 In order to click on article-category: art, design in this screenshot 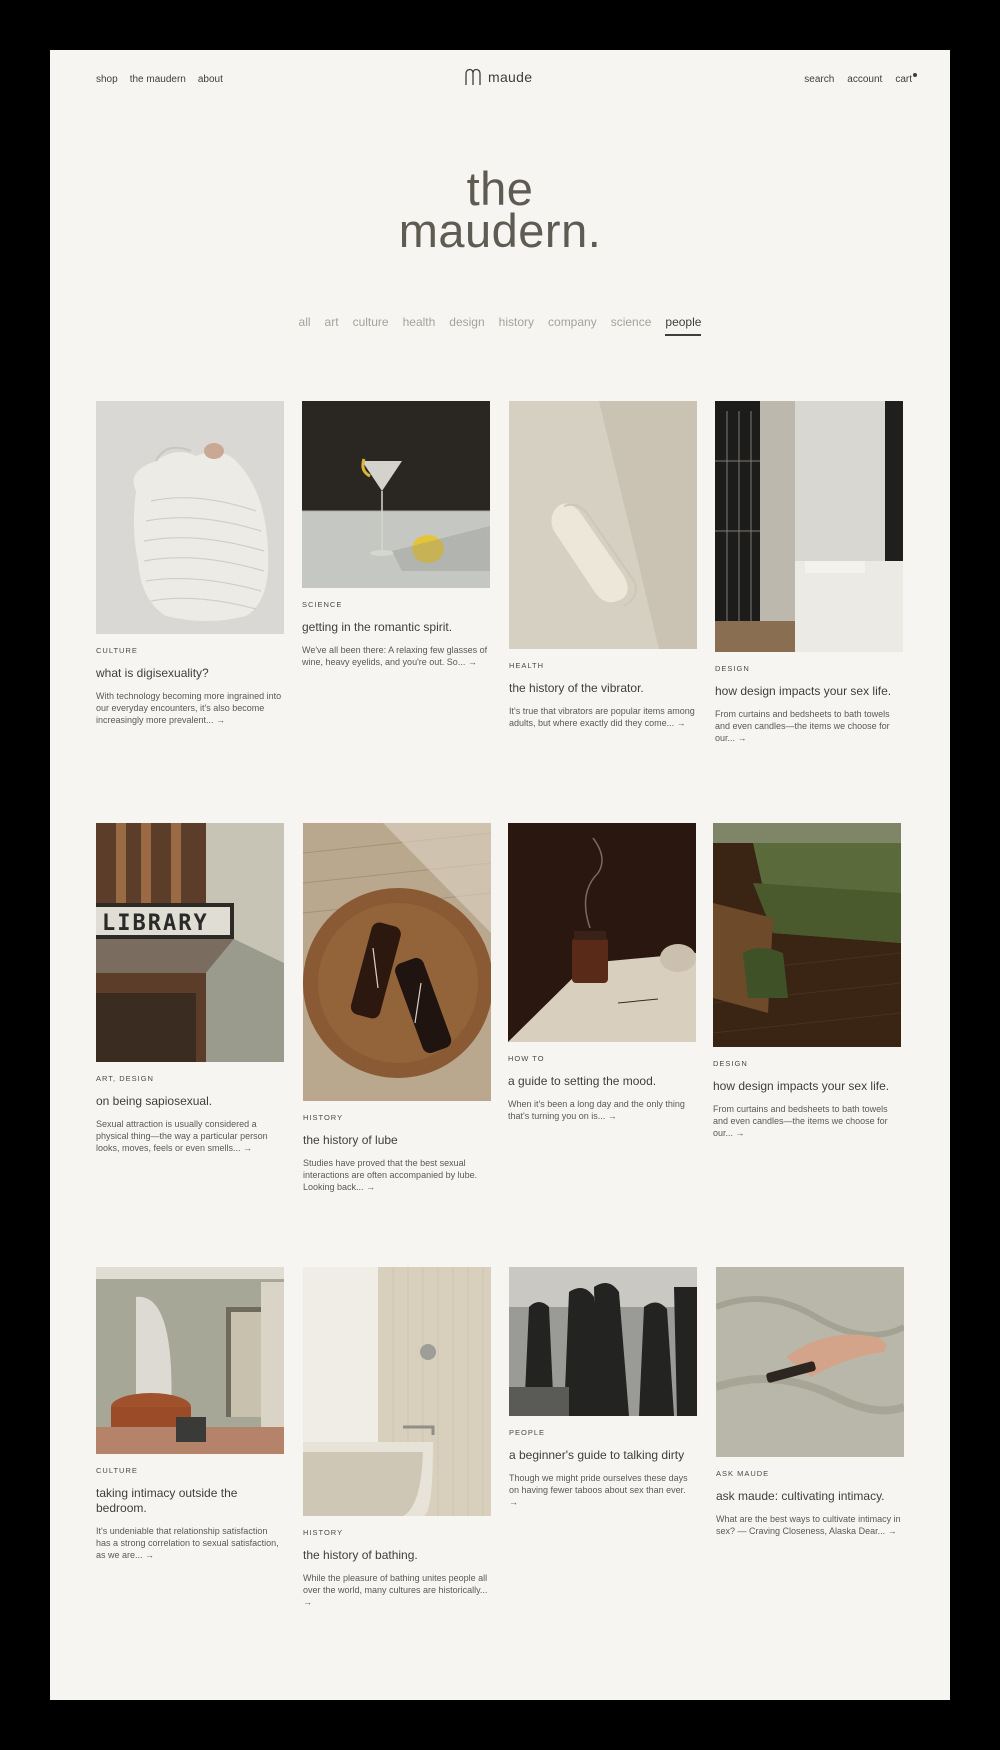, I will do `click(125, 1078)`.